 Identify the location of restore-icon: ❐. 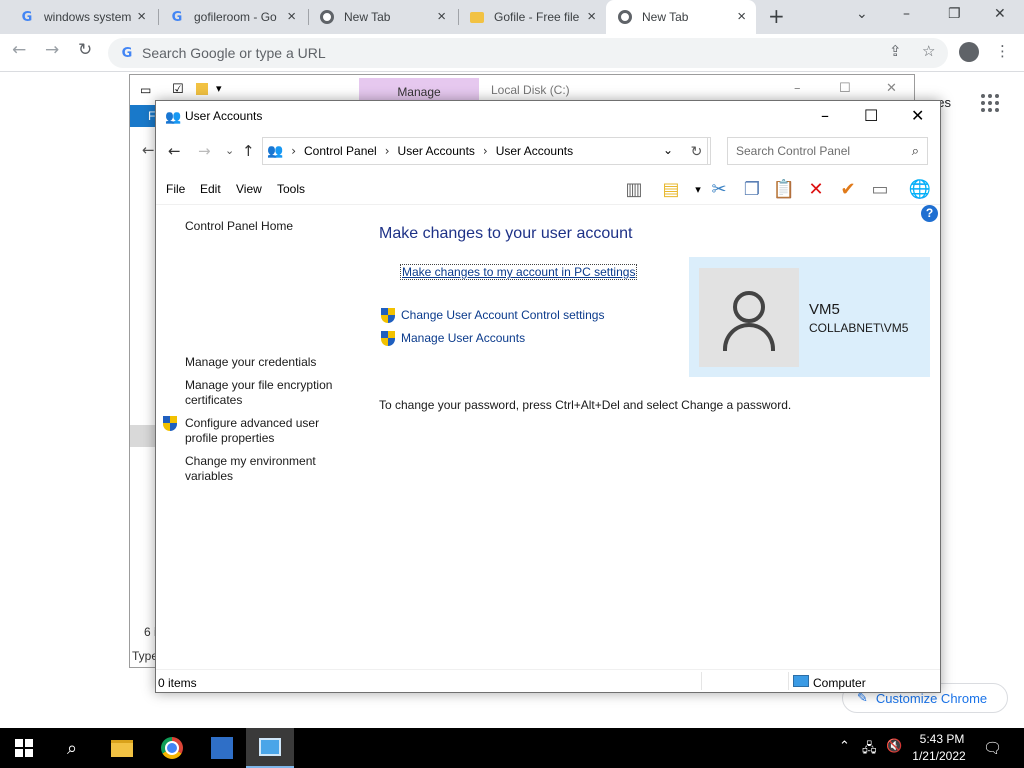
(954, 14).